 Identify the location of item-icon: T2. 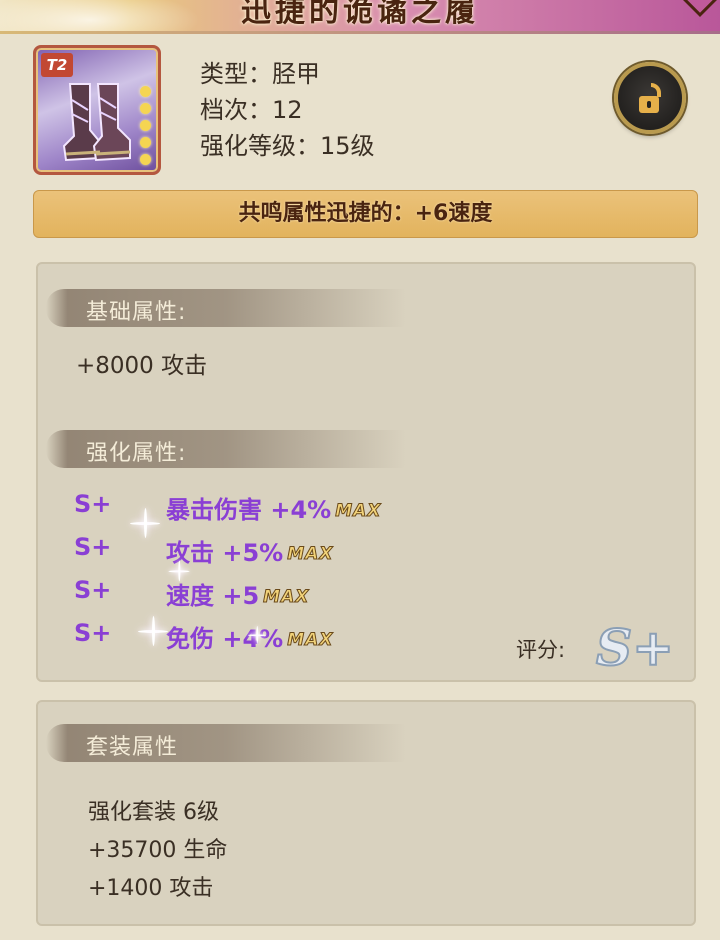
(97, 110).